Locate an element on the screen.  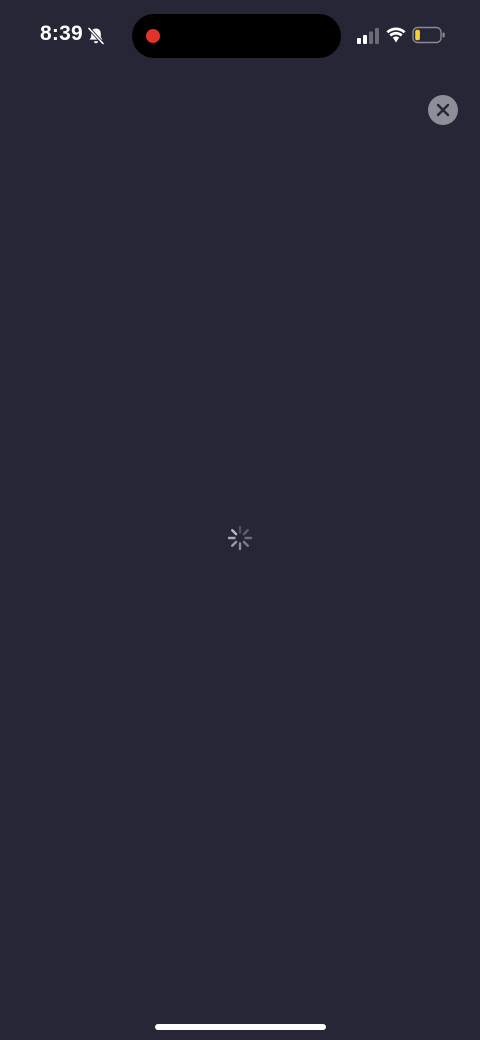
status-bar: 8:39 is located at coordinates (240, 36).